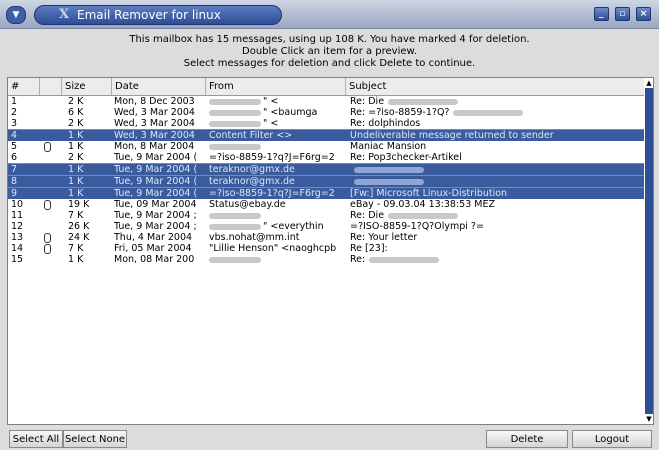 The width and height of the screenshot is (659, 450). I want to click on row-attachment, so click(50, 146).